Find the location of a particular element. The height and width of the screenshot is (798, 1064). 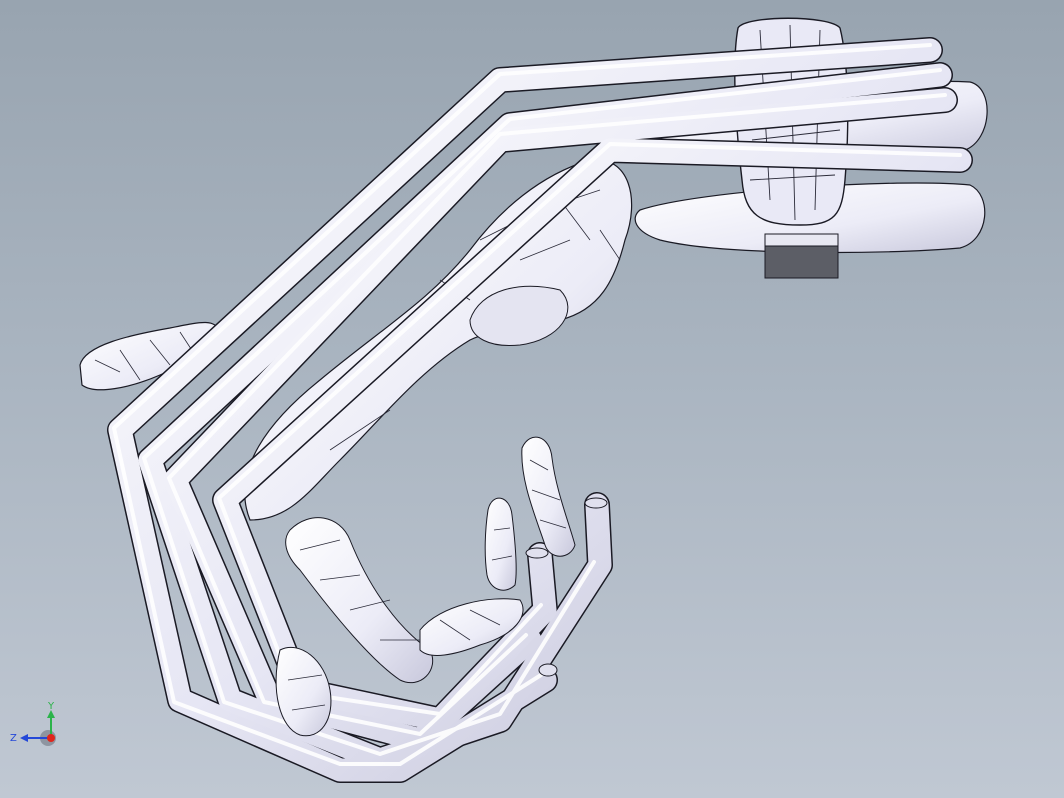

axis-triad: Y Z is located at coordinates (38, 730).